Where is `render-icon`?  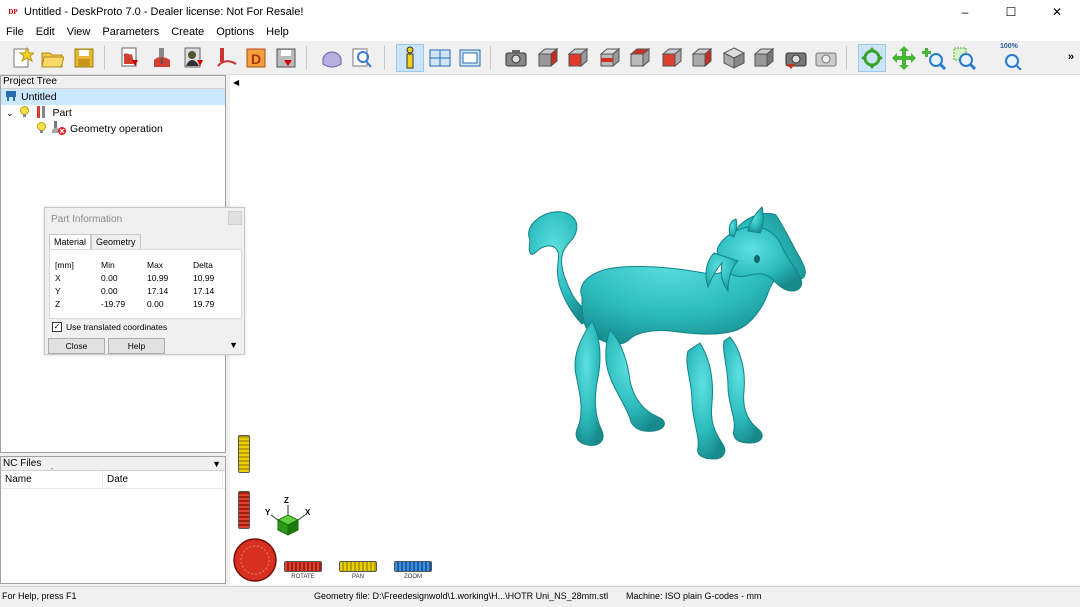
render-icon is located at coordinates (796, 58).